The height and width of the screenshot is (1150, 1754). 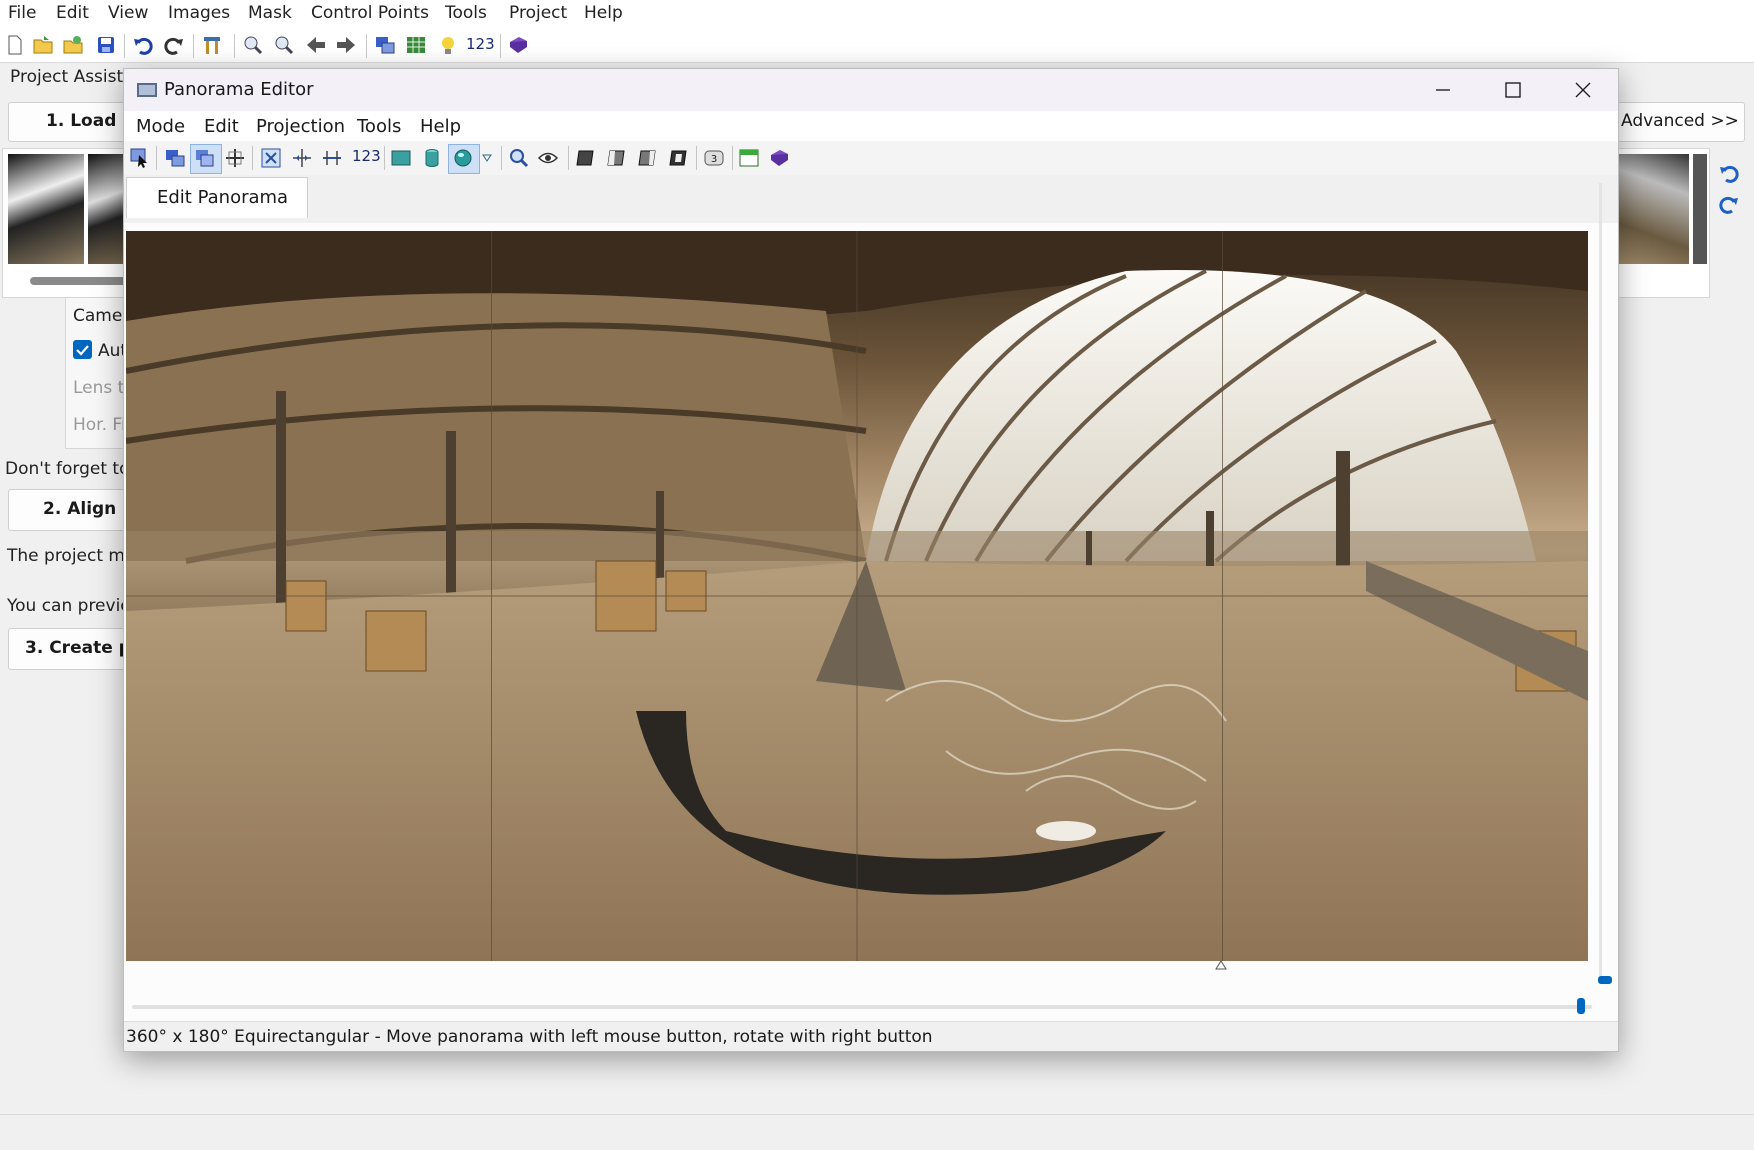 I want to click on vertical-slider-thumb, so click(x=1605, y=980).